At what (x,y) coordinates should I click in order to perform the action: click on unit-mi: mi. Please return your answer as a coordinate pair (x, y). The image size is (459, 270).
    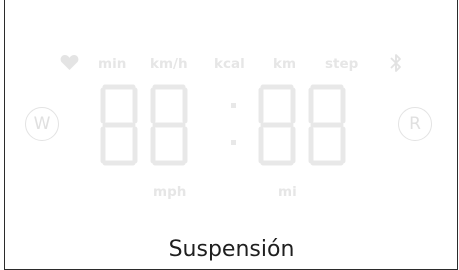
    Looking at the image, I should click on (287, 192).